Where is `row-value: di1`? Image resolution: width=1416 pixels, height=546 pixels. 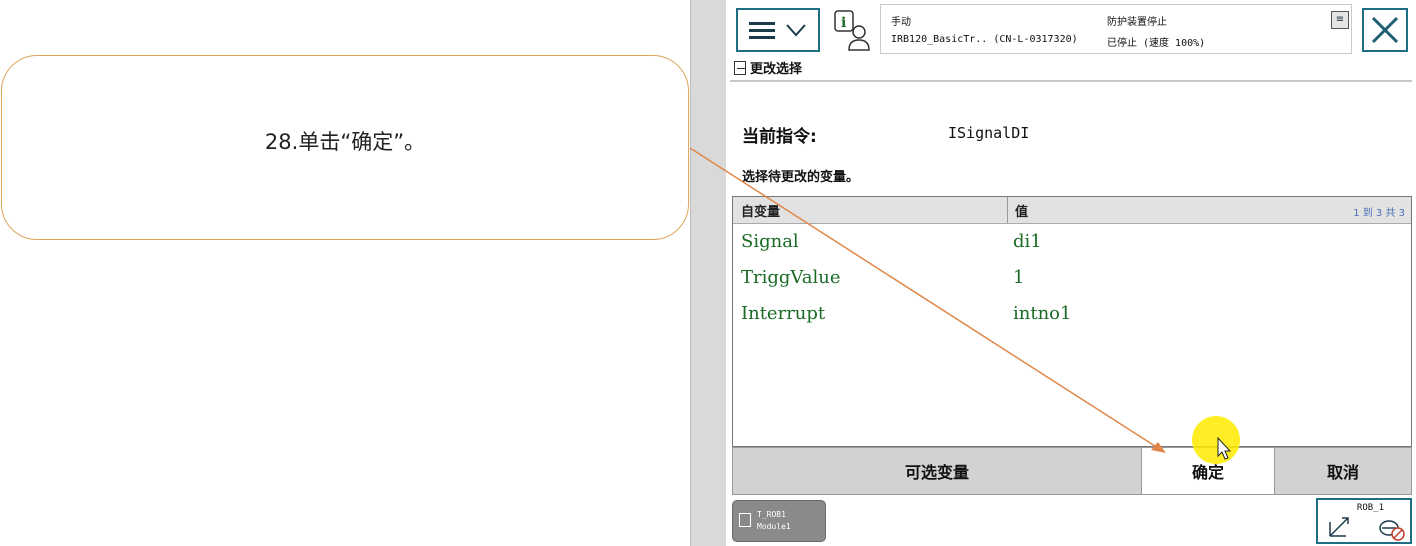
row-value: di1 is located at coordinates (1027, 241).